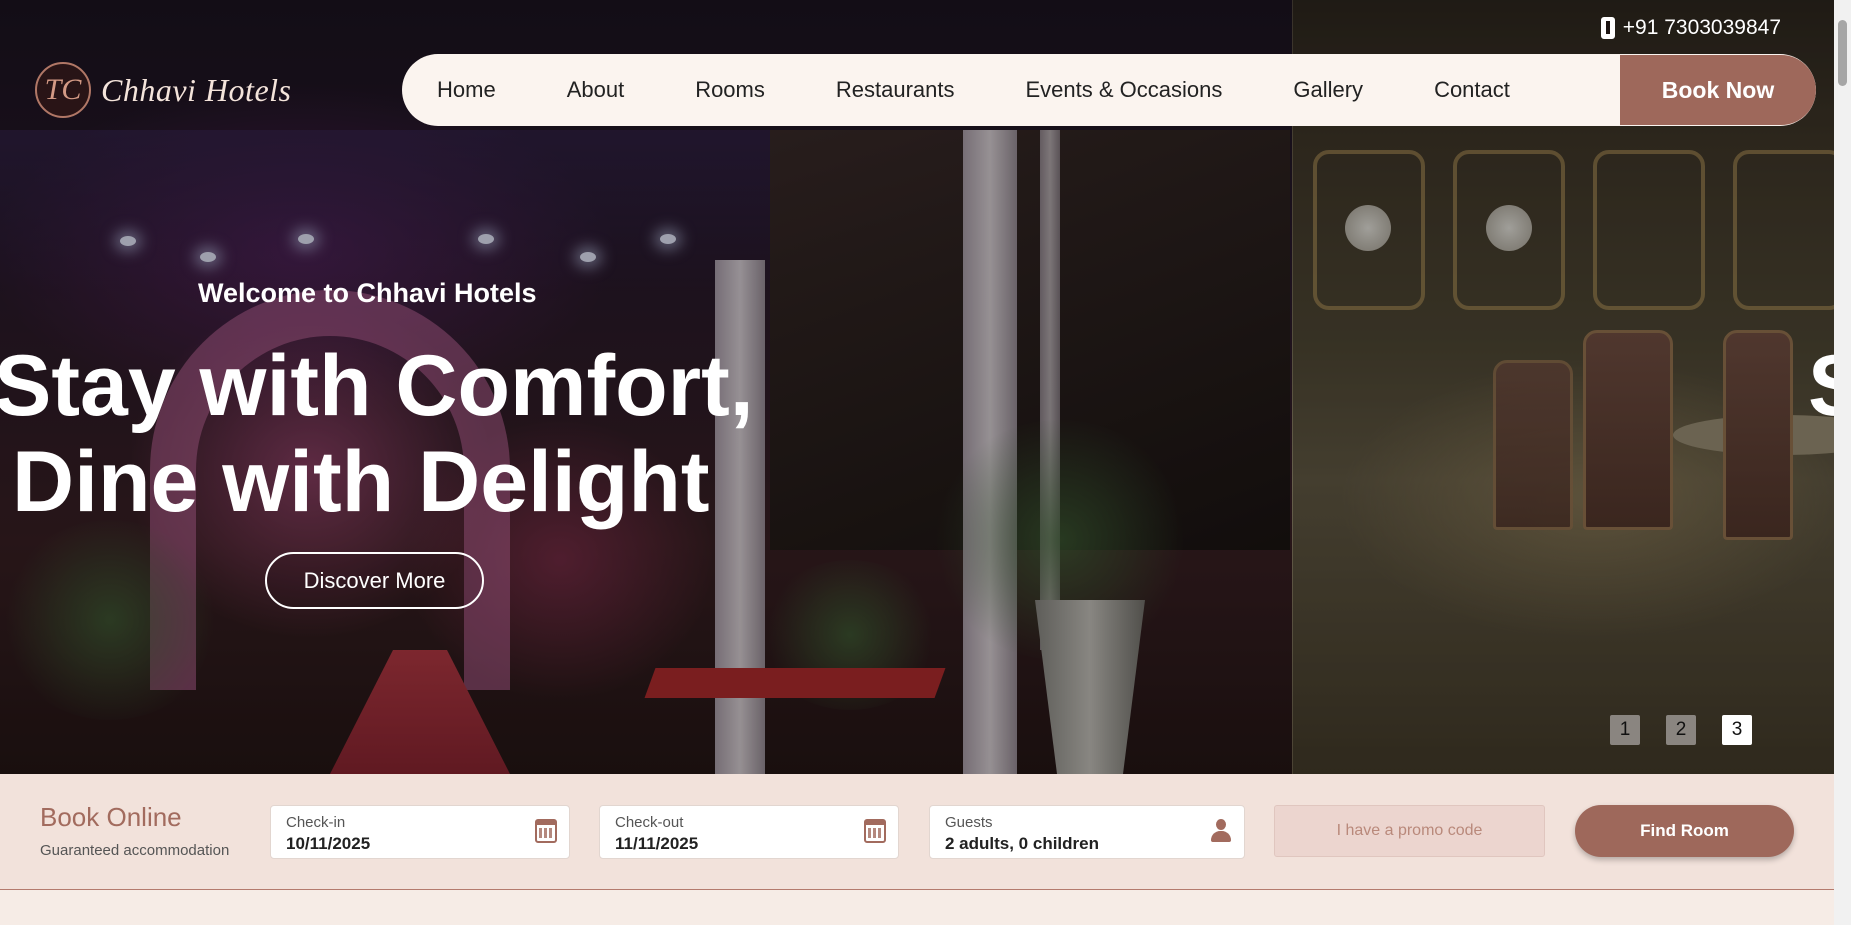 This screenshot has height=925, width=1851. I want to click on nav-rooms: Rooms, so click(730, 90).